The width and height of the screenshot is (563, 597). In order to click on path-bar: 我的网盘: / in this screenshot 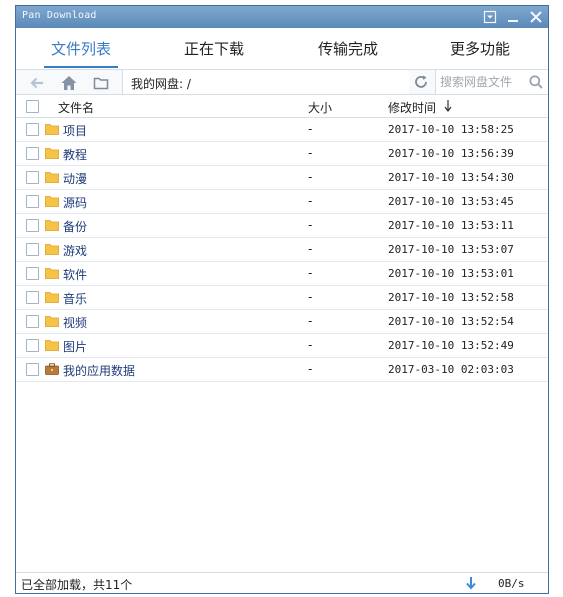, I will do `click(265, 82)`.